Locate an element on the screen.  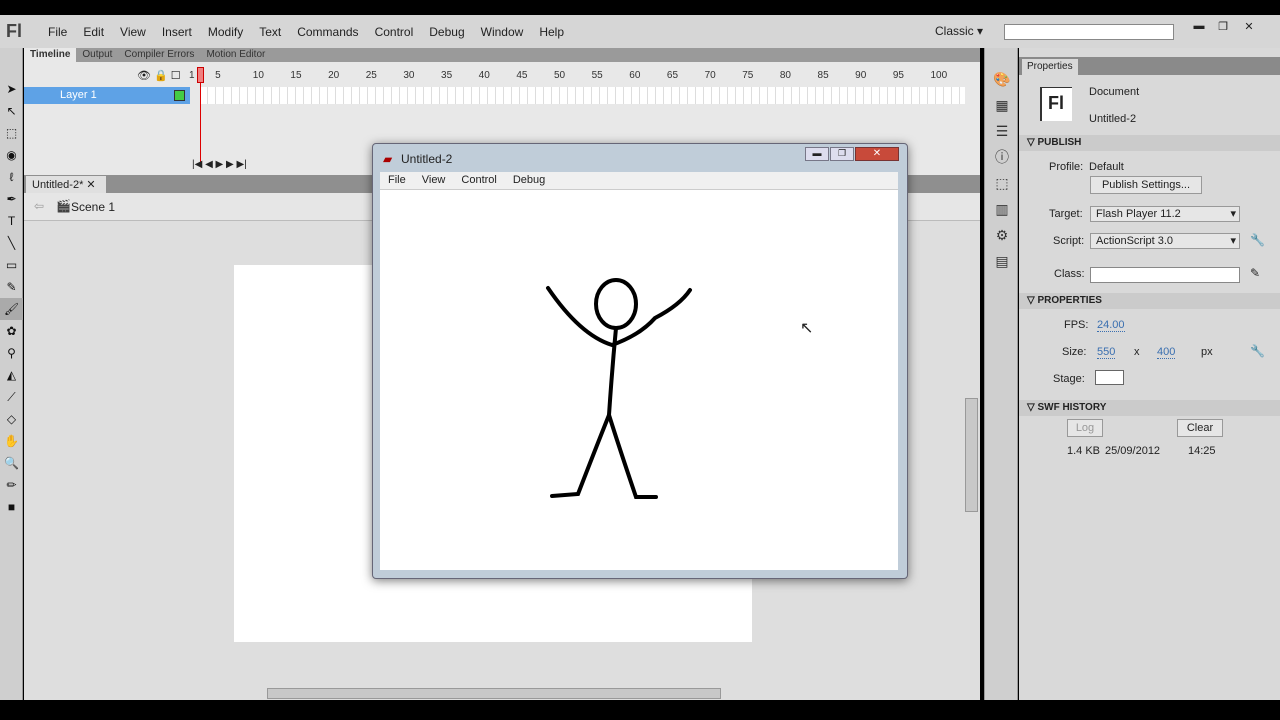
components-icon: ▥ is located at coordinates (1002, 209).